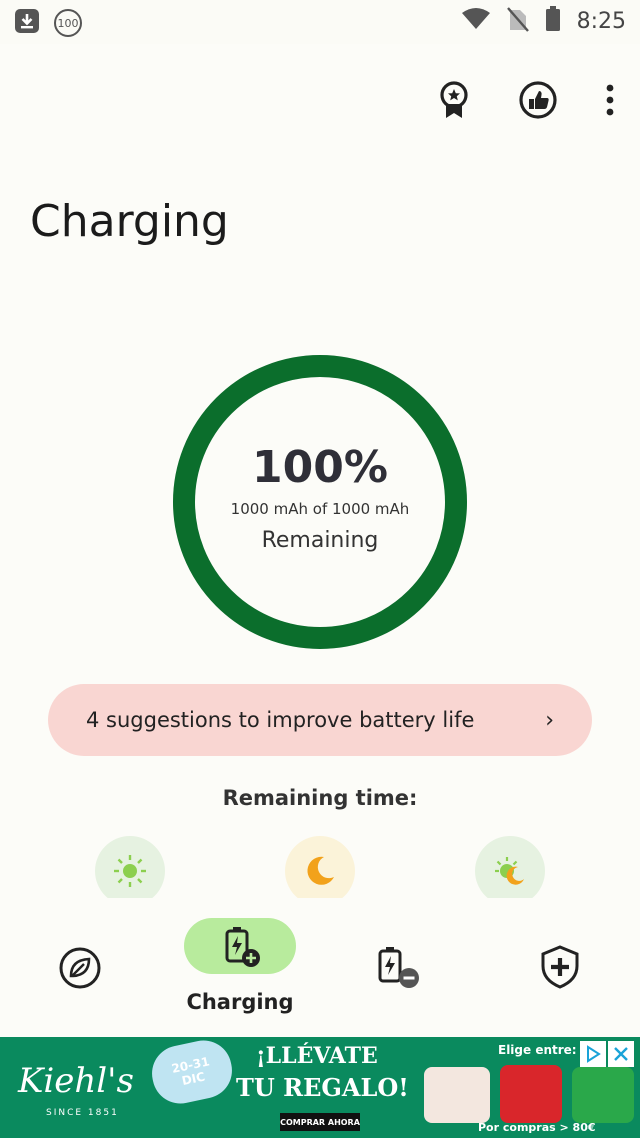 The width and height of the screenshot is (640, 1138). I want to click on ad-condition-text: Por compras > 80€, so click(537, 1127).